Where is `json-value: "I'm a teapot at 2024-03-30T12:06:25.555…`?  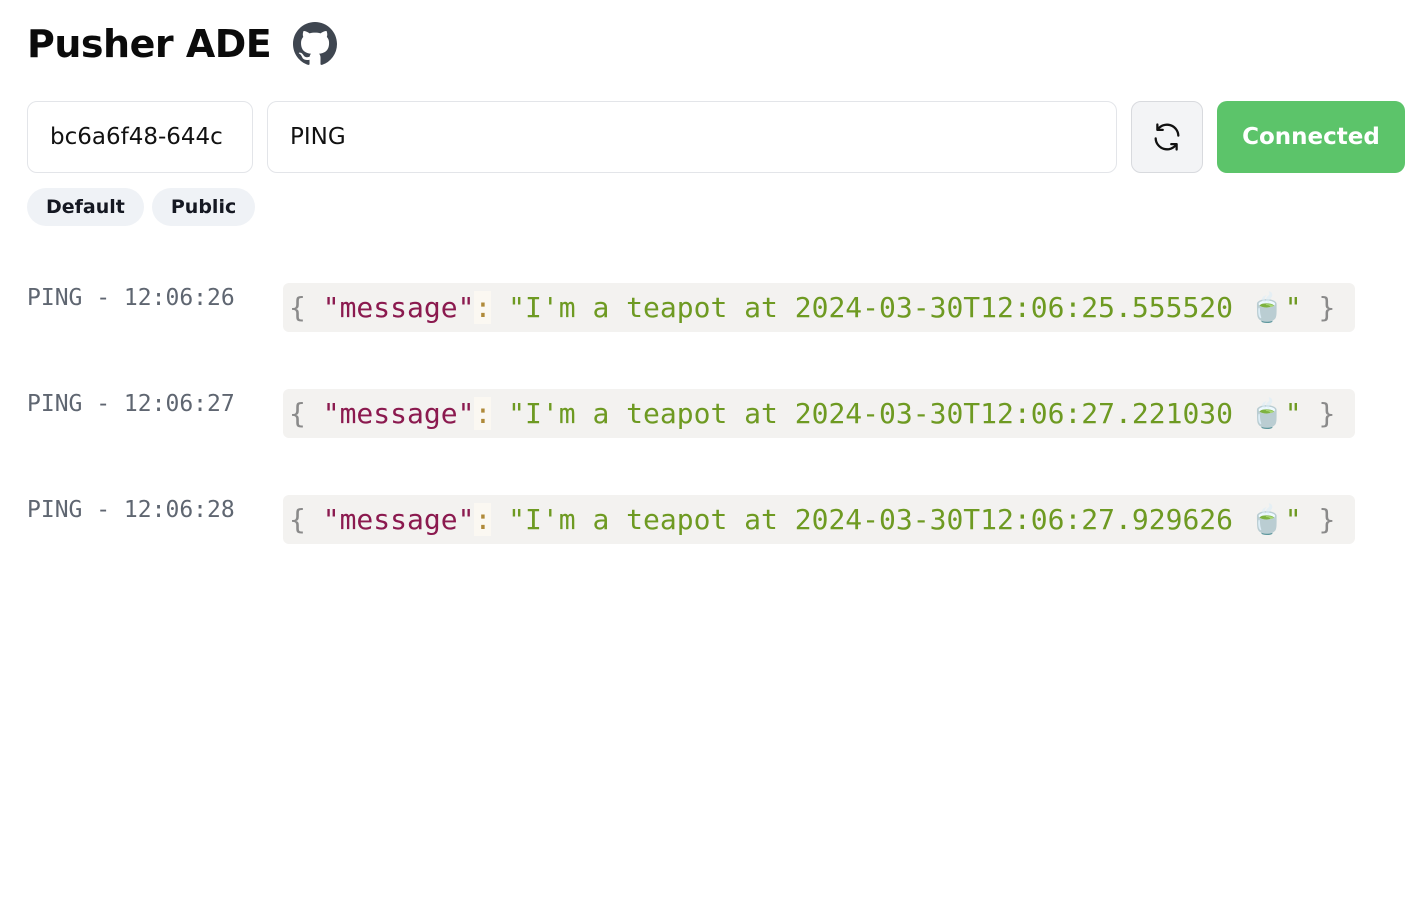
json-value: "I'm a teapot at 2024-03-30T12:06:25.555… is located at coordinates (905, 307).